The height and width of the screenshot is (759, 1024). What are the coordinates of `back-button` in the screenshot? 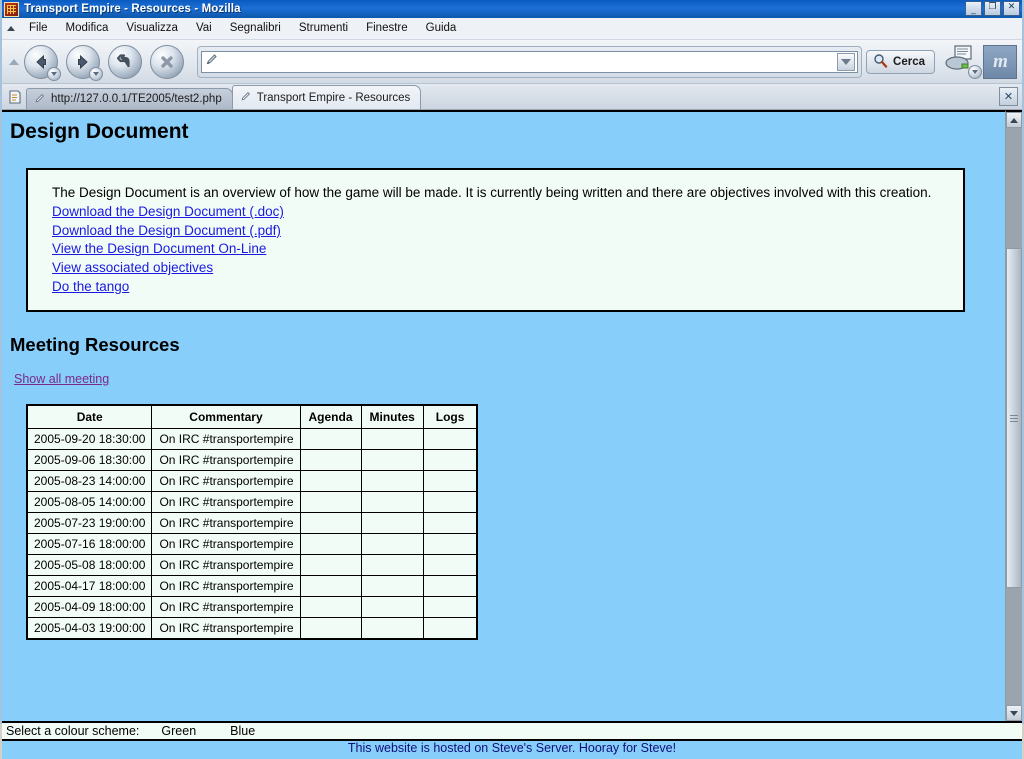 It's located at (41, 62).